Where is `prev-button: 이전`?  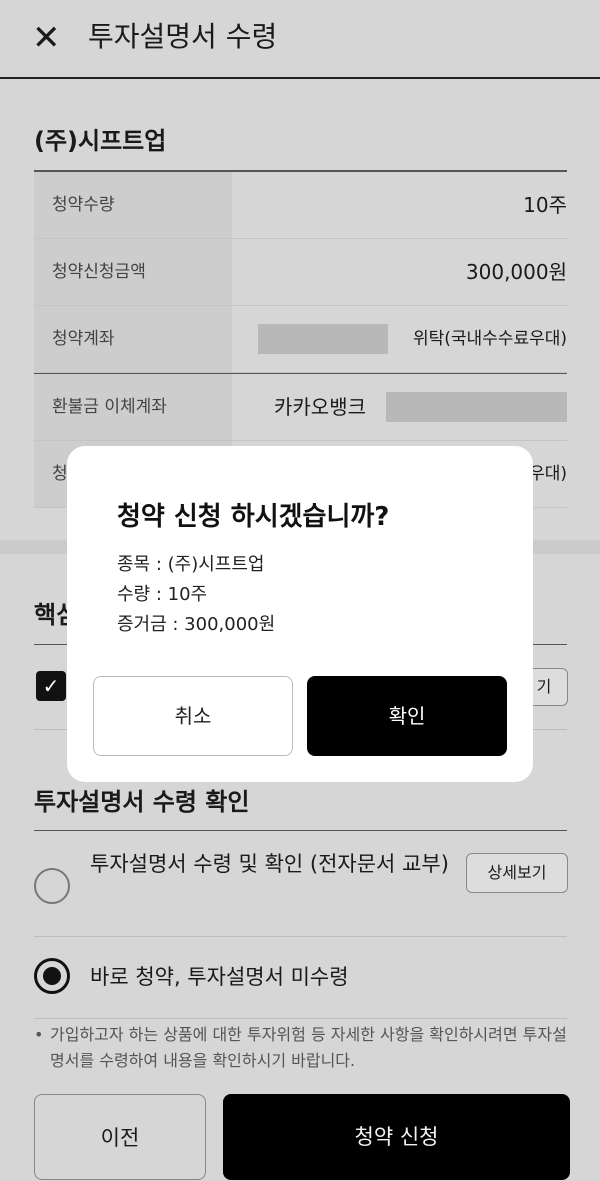 prev-button: 이전 is located at coordinates (120, 1137).